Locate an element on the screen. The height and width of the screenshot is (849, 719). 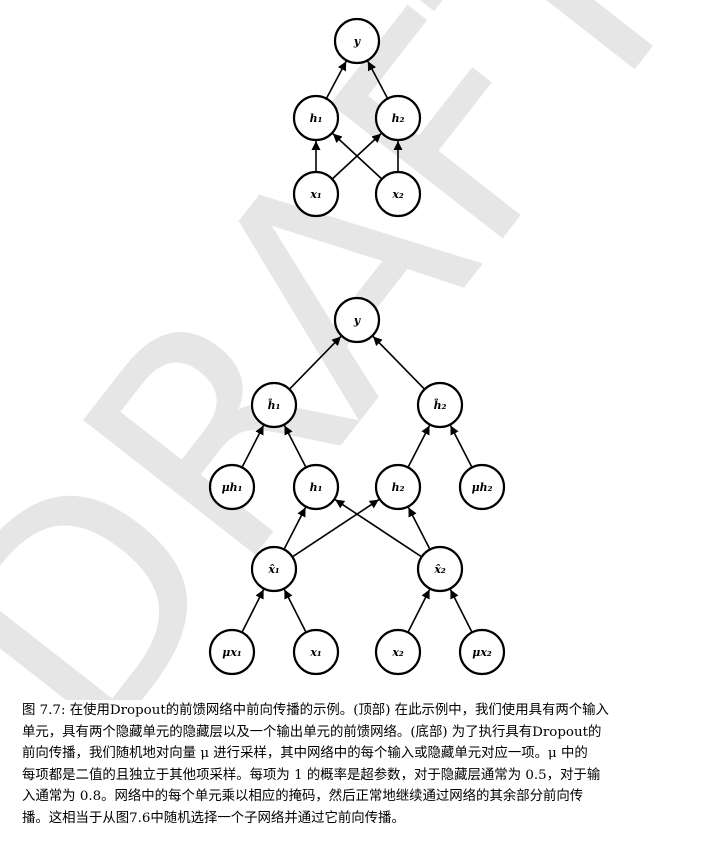
node-top-x1: x₁ is located at coordinates (316, 194).